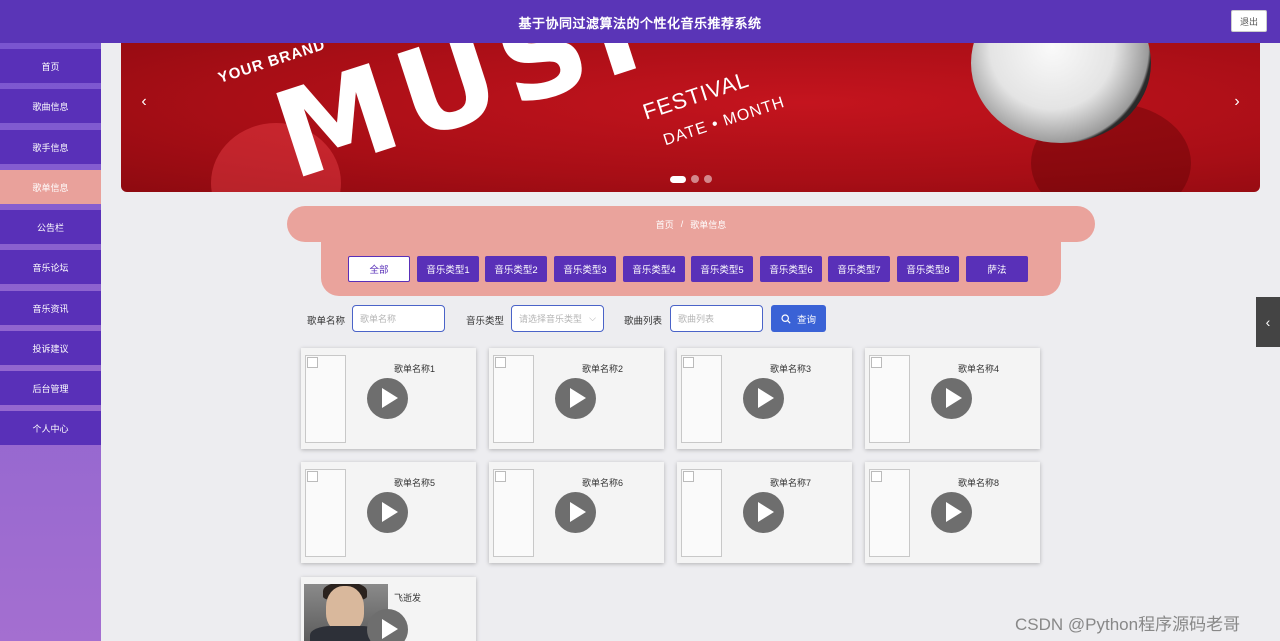 This screenshot has width=1280, height=641. I want to click on playlist-card: 歌单名称4, so click(952, 398).